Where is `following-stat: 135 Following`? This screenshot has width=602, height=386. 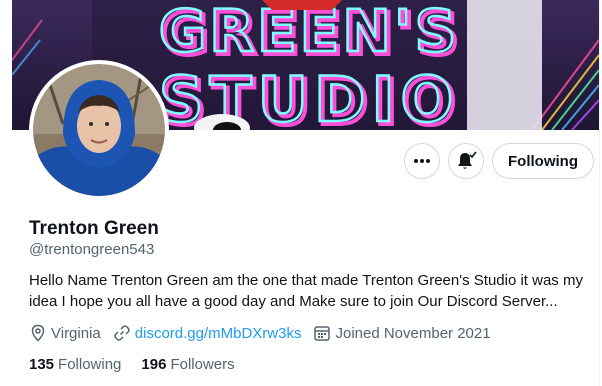
following-stat: 135 Following is located at coordinates (75, 364).